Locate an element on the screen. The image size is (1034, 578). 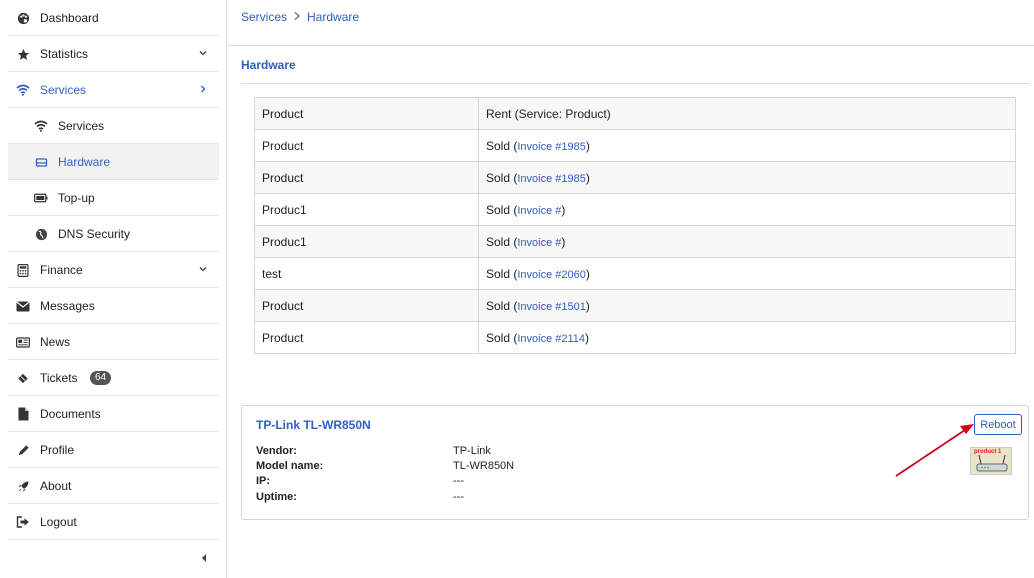
breadcrumb-separator-icon is located at coordinates (297, 17).